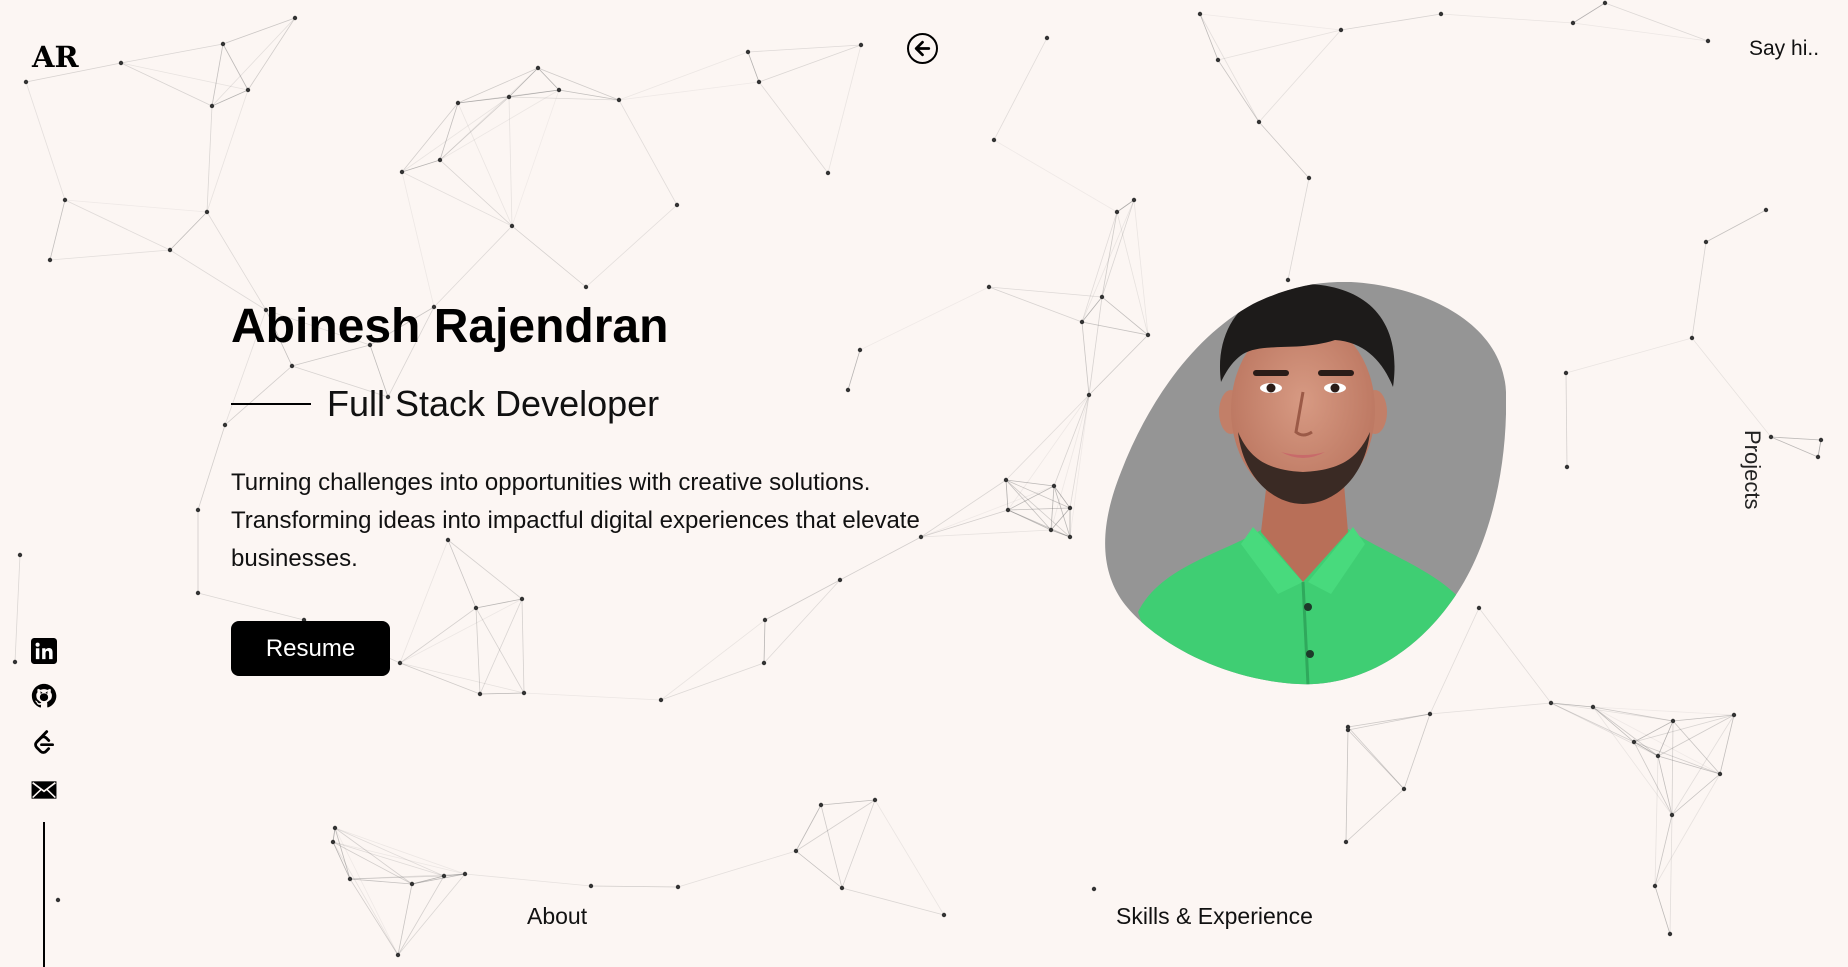  What do you see at coordinates (44, 743) in the screenshot?
I see `leetcode-icon` at bounding box center [44, 743].